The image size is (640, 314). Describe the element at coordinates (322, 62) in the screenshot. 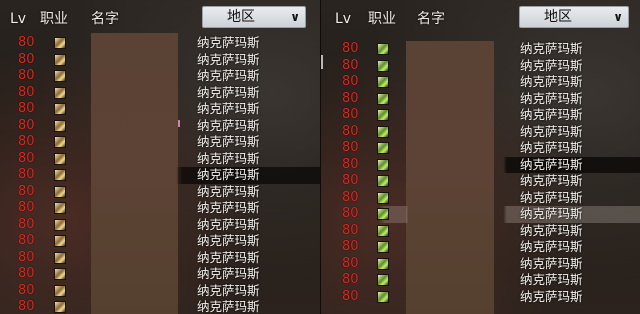

I see `scrollbar-thumb` at that location.